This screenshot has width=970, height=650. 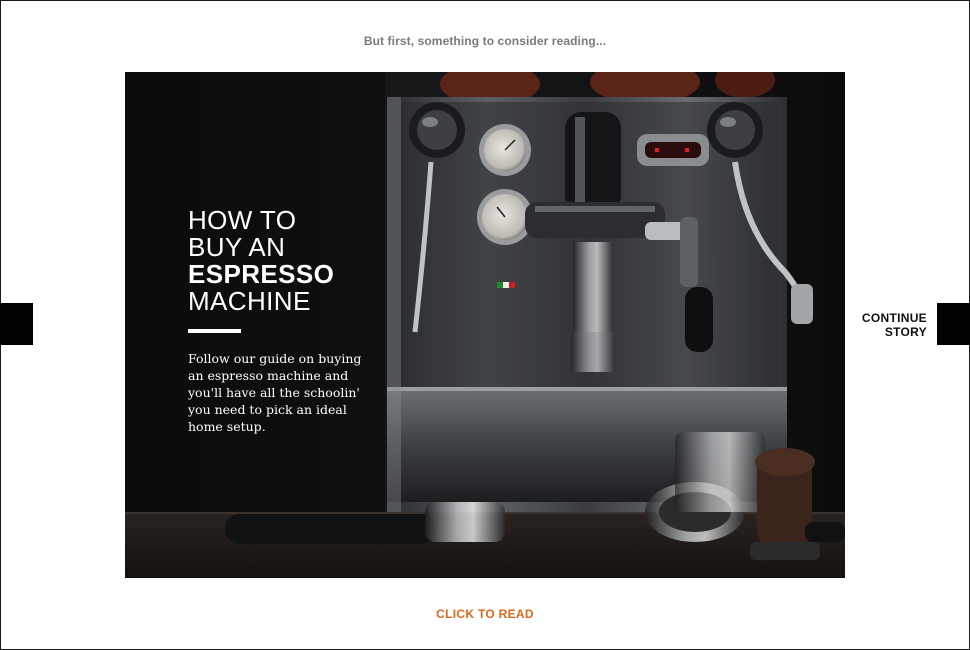 I want to click on right-nav-tab-icon, so click(x=953, y=324).